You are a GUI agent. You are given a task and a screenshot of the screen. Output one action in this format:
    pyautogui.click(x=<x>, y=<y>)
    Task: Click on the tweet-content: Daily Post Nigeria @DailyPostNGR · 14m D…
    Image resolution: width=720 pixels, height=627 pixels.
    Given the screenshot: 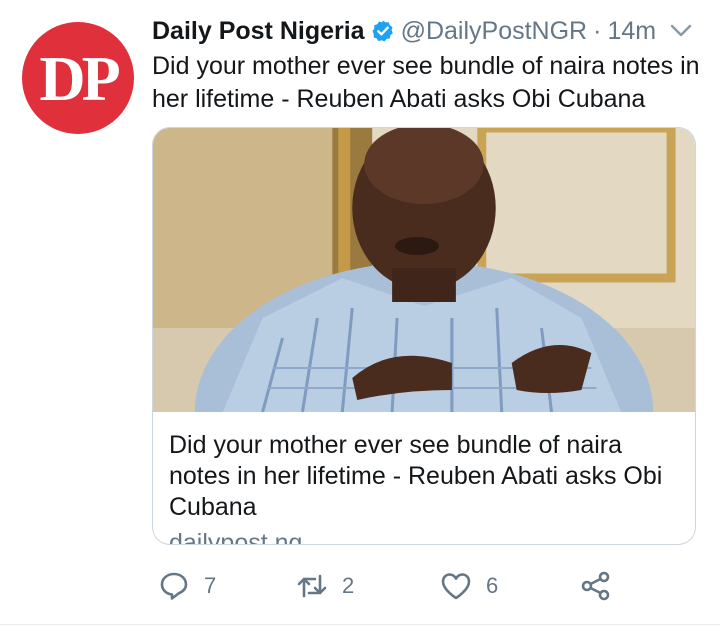 What is the action you would take?
    pyautogui.click(x=426, y=65)
    